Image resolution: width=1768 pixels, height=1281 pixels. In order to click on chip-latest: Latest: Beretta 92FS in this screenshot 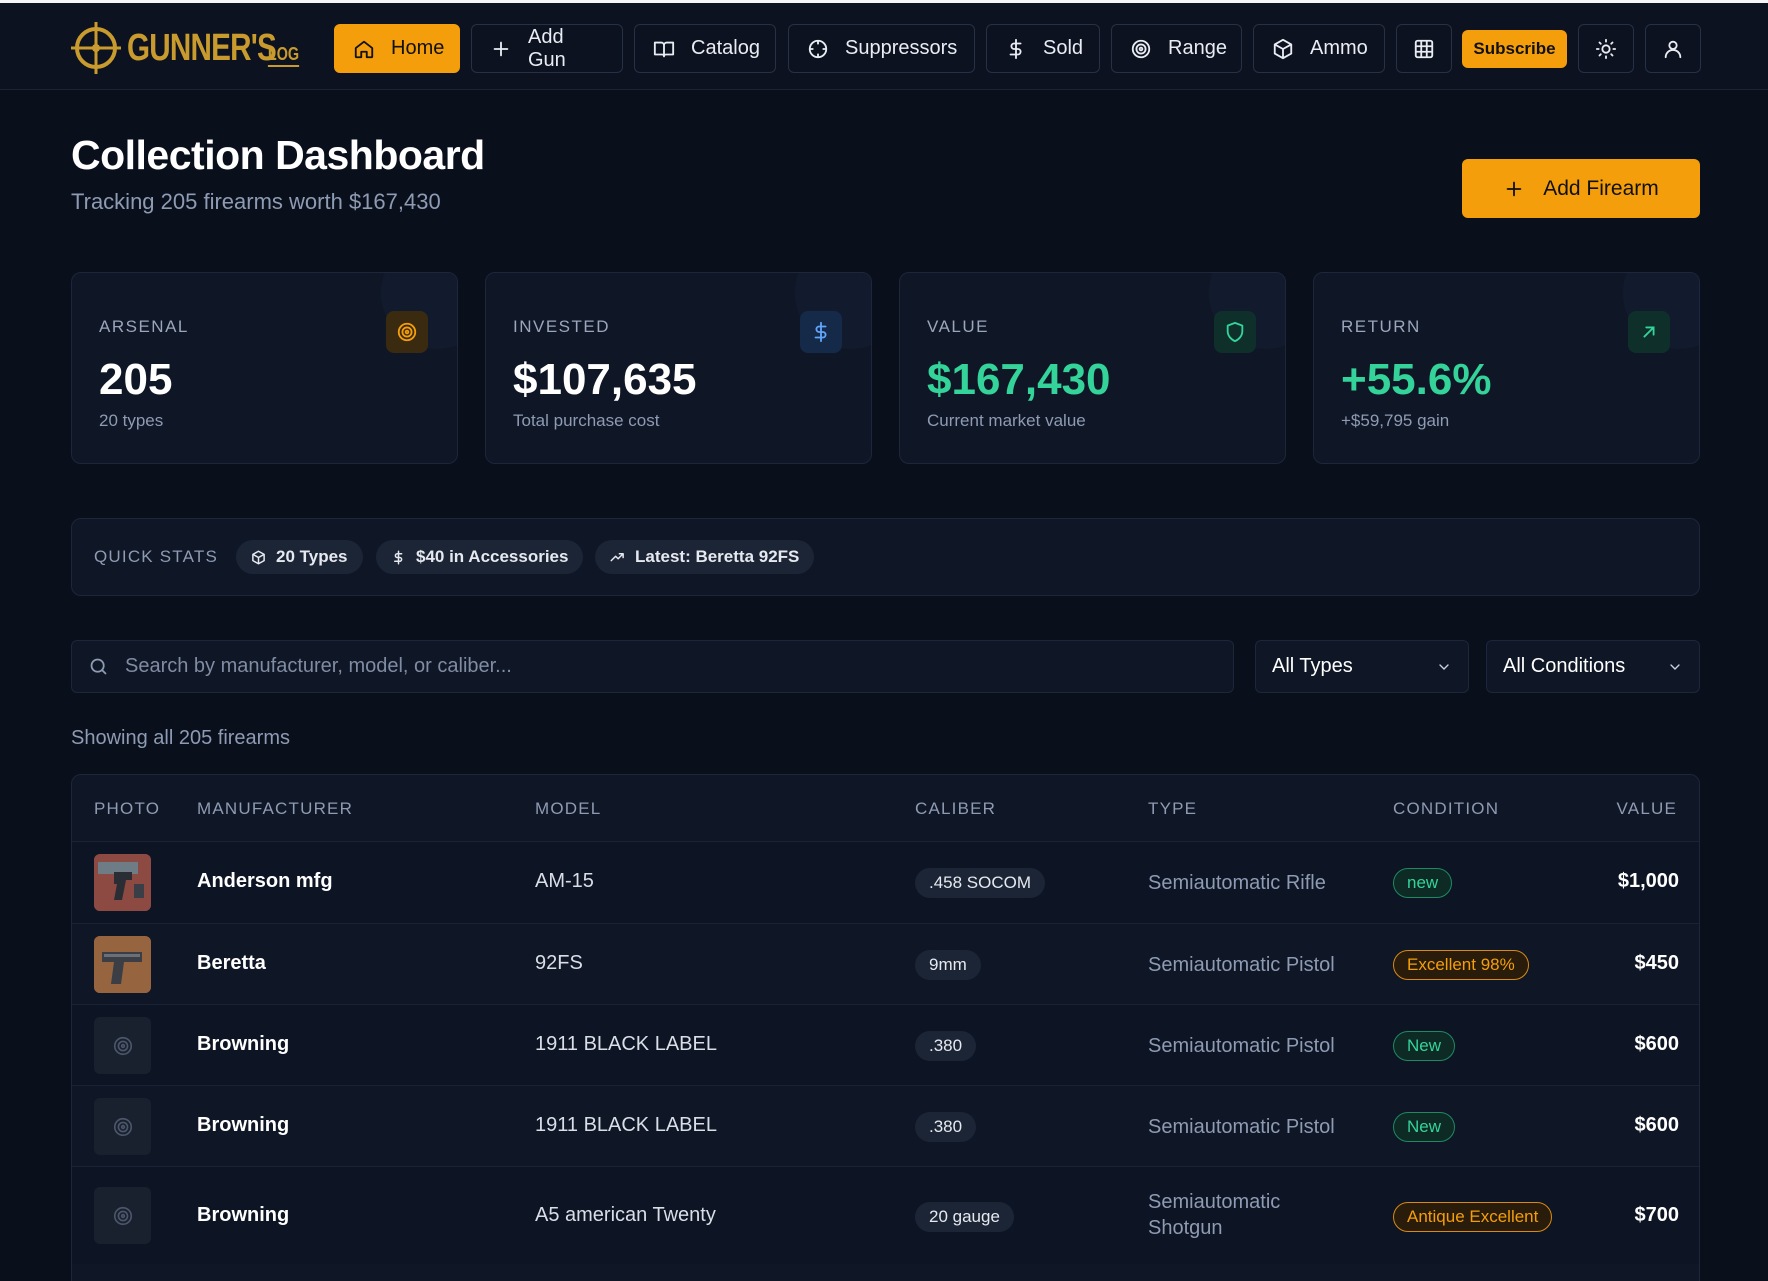, I will do `click(705, 557)`.